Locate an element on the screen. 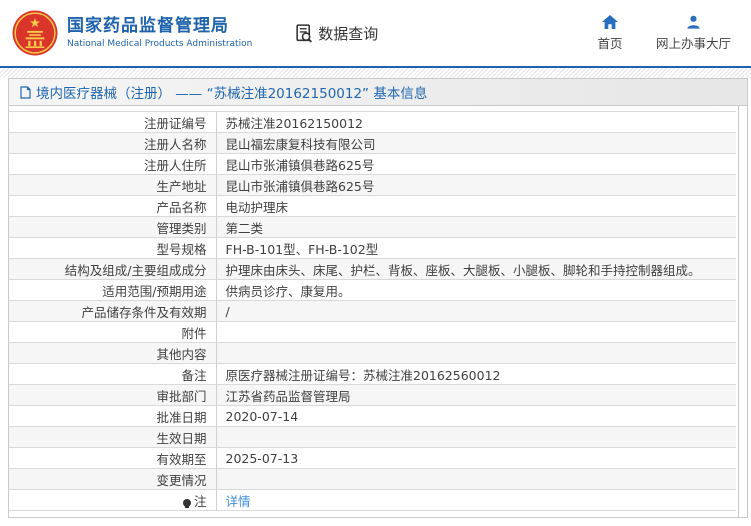 This screenshot has height=526, width=751. table-row: 有效期至 2025-07-13 is located at coordinates (372, 458).